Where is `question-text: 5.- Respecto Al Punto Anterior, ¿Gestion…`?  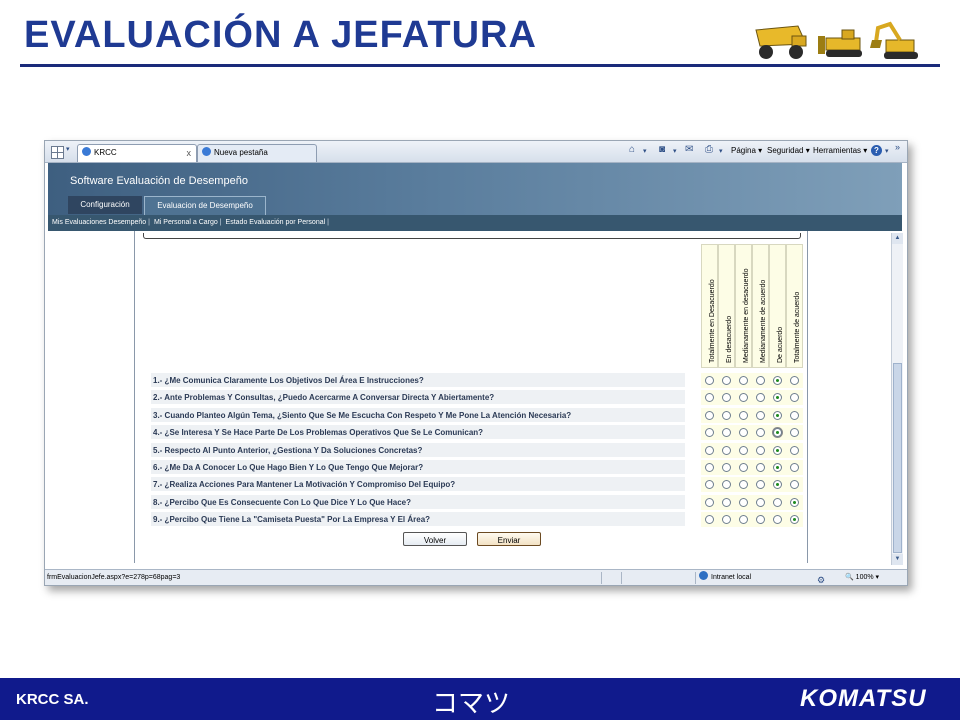 question-text: 5.- Respecto Al Punto Anterior, ¿Gestion… is located at coordinates (418, 450).